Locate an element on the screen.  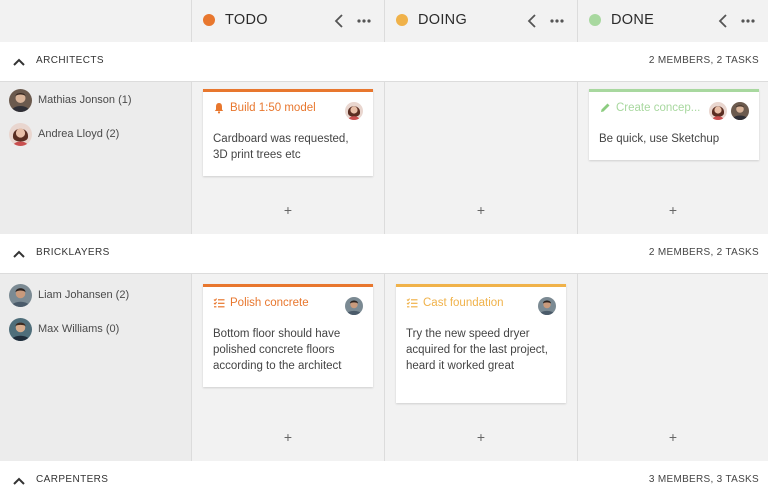
column-header-done: DONE is located at coordinates (673, 21).